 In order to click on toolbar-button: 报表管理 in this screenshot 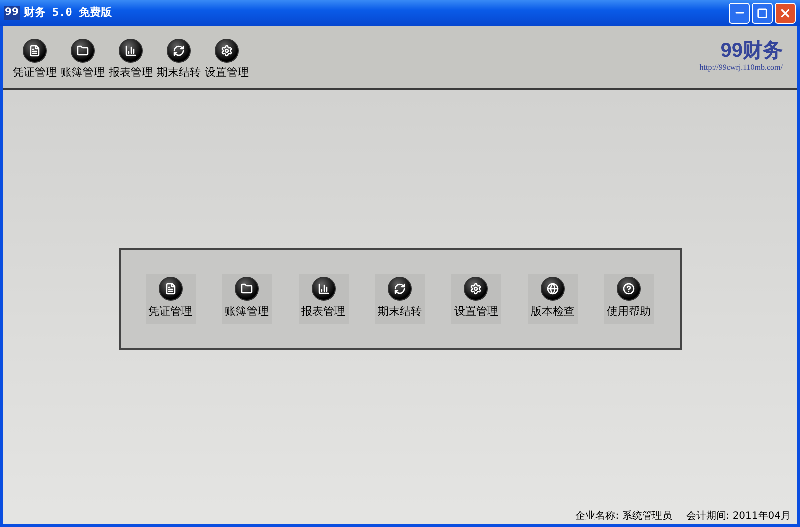, I will do `click(131, 60)`.